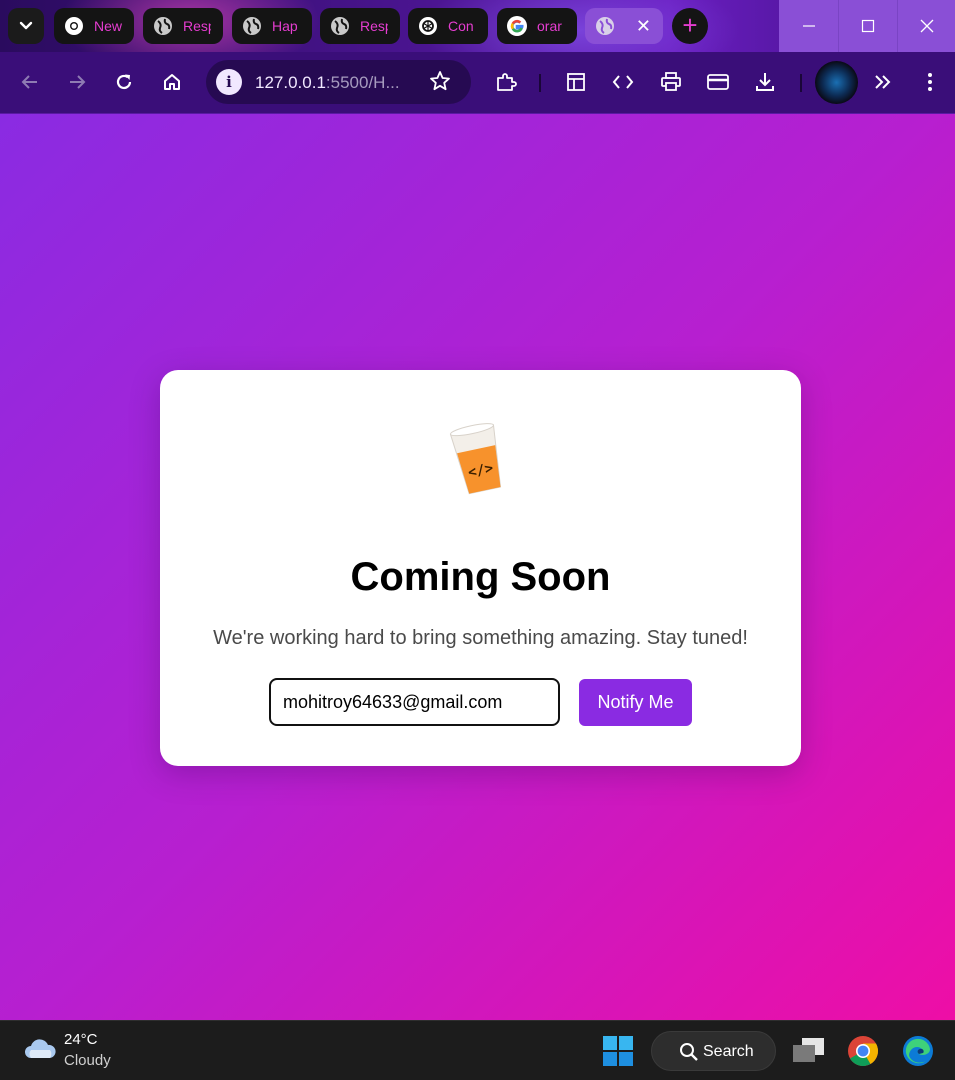 The image size is (955, 1080). I want to click on taskbar-search-button: Search, so click(713, 1051).